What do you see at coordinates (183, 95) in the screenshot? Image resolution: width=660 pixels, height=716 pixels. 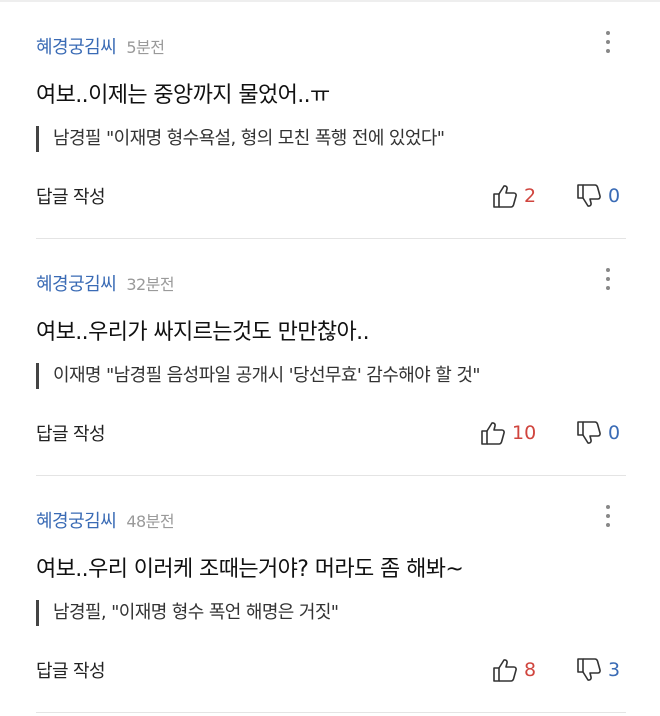 I see `comment-text: 여보..이제는 중앙까지 물었어..ㅠ` at bounding box center [183, 95].